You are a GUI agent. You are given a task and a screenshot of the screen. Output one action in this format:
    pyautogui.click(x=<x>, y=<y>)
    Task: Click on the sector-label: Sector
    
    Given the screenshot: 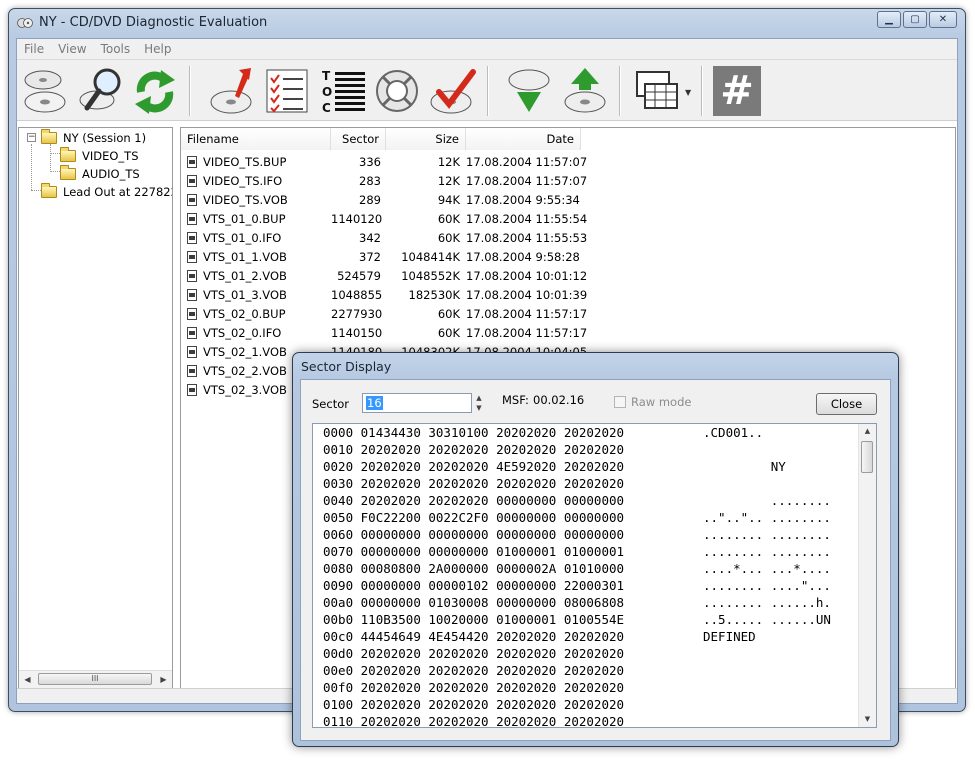 What is the action you would take?
    pyautogui.click(x=330, y=404)
    